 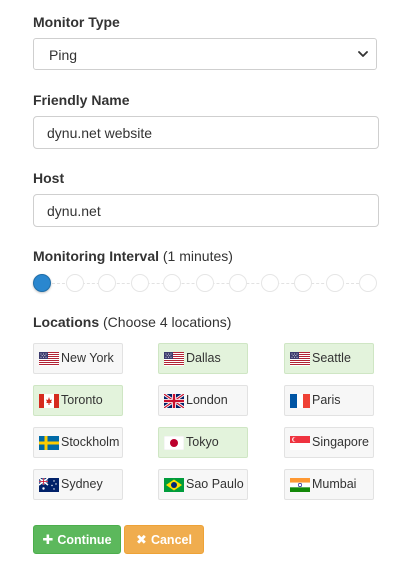 I want to click on australia-flag-icon, so click(x=48, y=484).